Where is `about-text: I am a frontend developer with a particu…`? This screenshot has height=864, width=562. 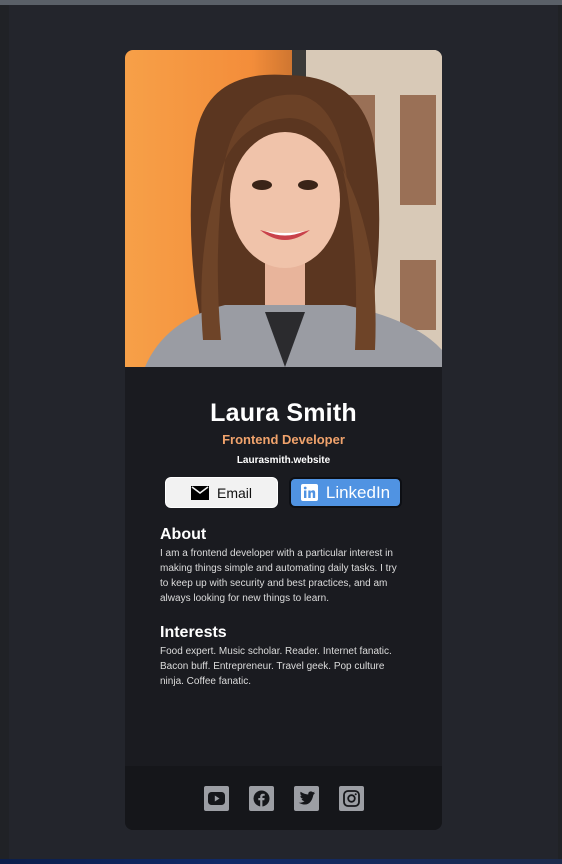
about-text: I am a frontend developer with a particu… is located at coordinates (278, 576).